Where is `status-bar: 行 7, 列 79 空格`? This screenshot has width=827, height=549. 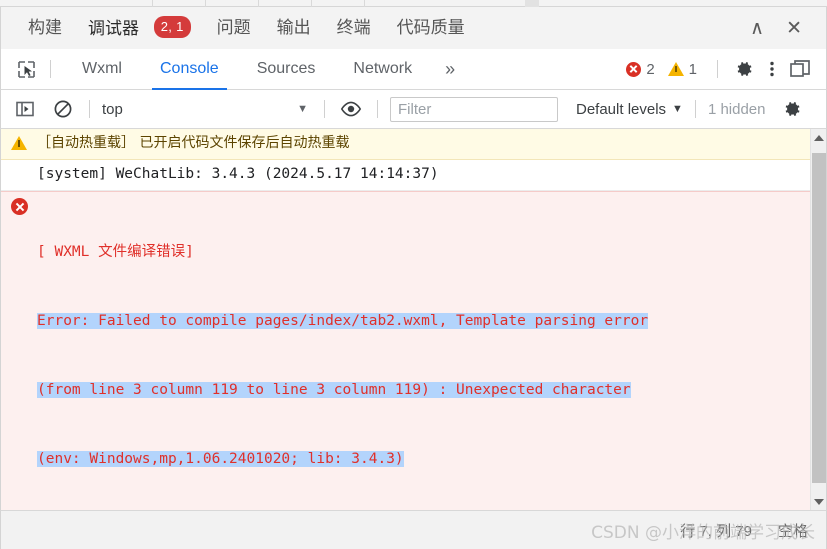 status-bar: 行 7, 列 79 空格 is located at coordinates (413, 529).